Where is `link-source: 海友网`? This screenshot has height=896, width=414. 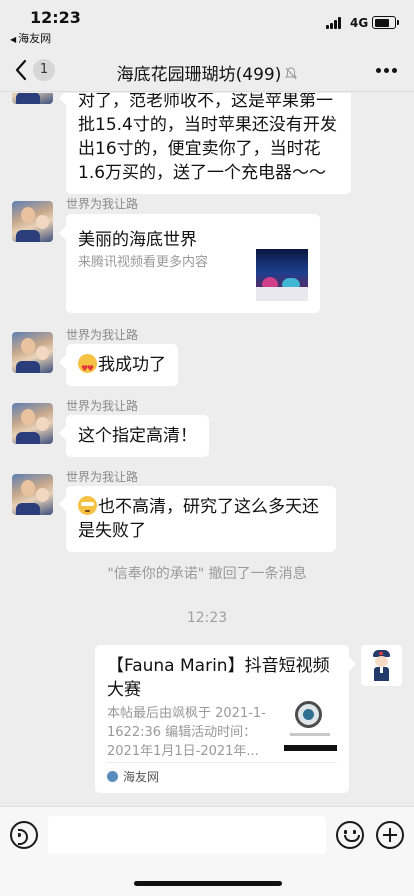 link-source: 海友网 is located at coordinates (133, 776).